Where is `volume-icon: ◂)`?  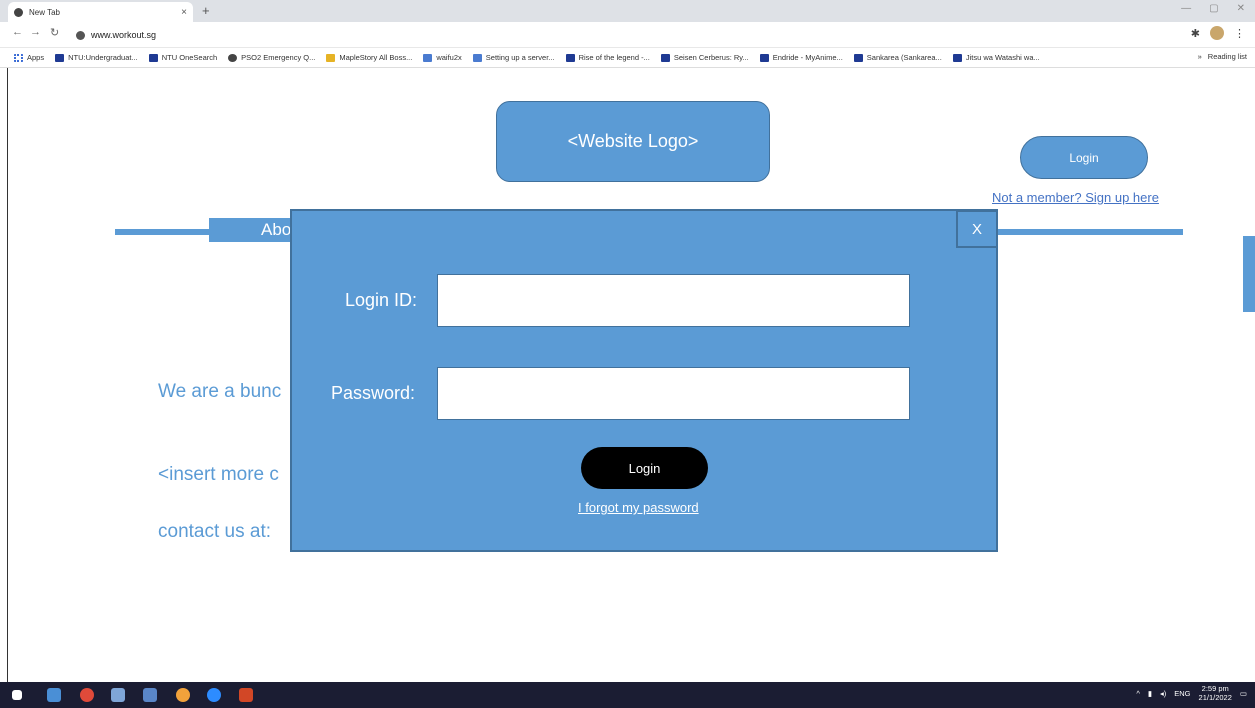 volume-icon: ◂) is located at coordinates (1163, 693).